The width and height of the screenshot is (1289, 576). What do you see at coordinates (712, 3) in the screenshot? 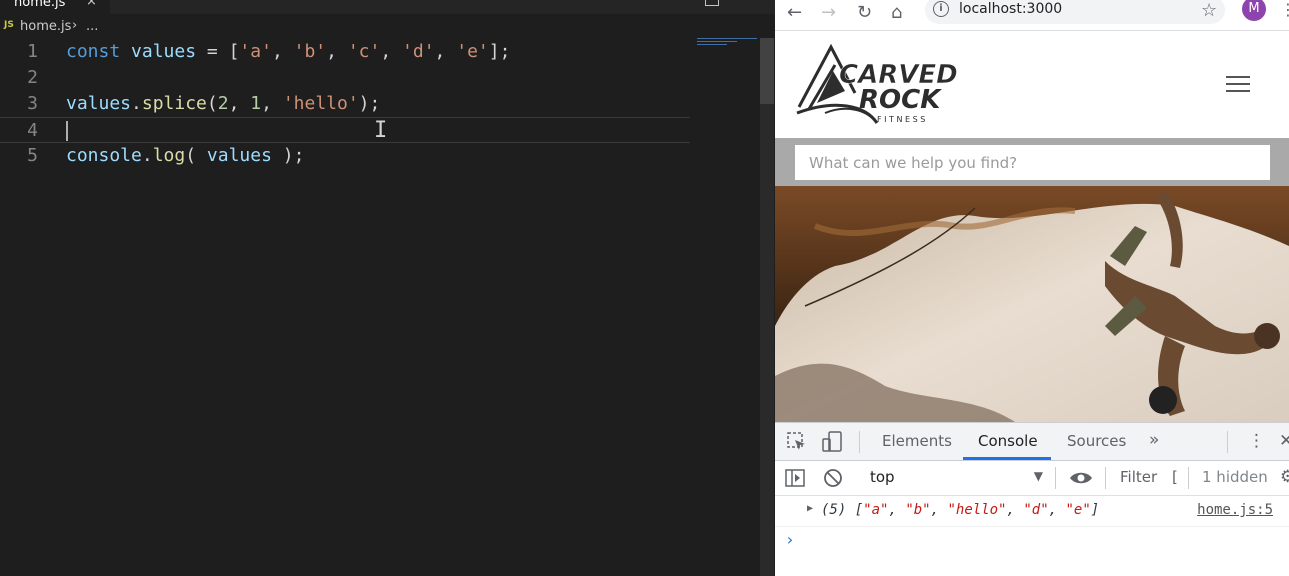
I see `split-editor-icon` at bounding box center [712, 3].